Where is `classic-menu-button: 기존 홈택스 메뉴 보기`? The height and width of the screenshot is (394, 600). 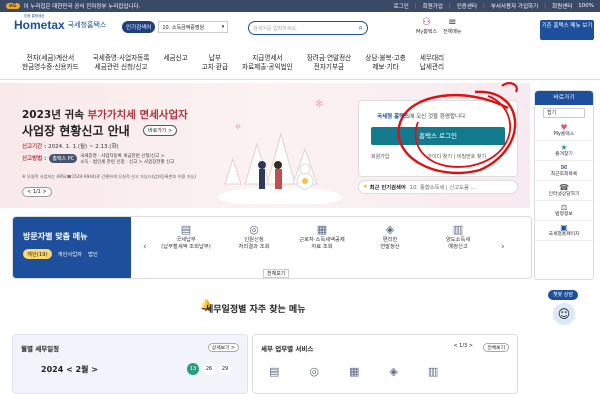 classic-menu-button: 기존 홈택스 메뉴 보기 is located at coordinates (567, 30).